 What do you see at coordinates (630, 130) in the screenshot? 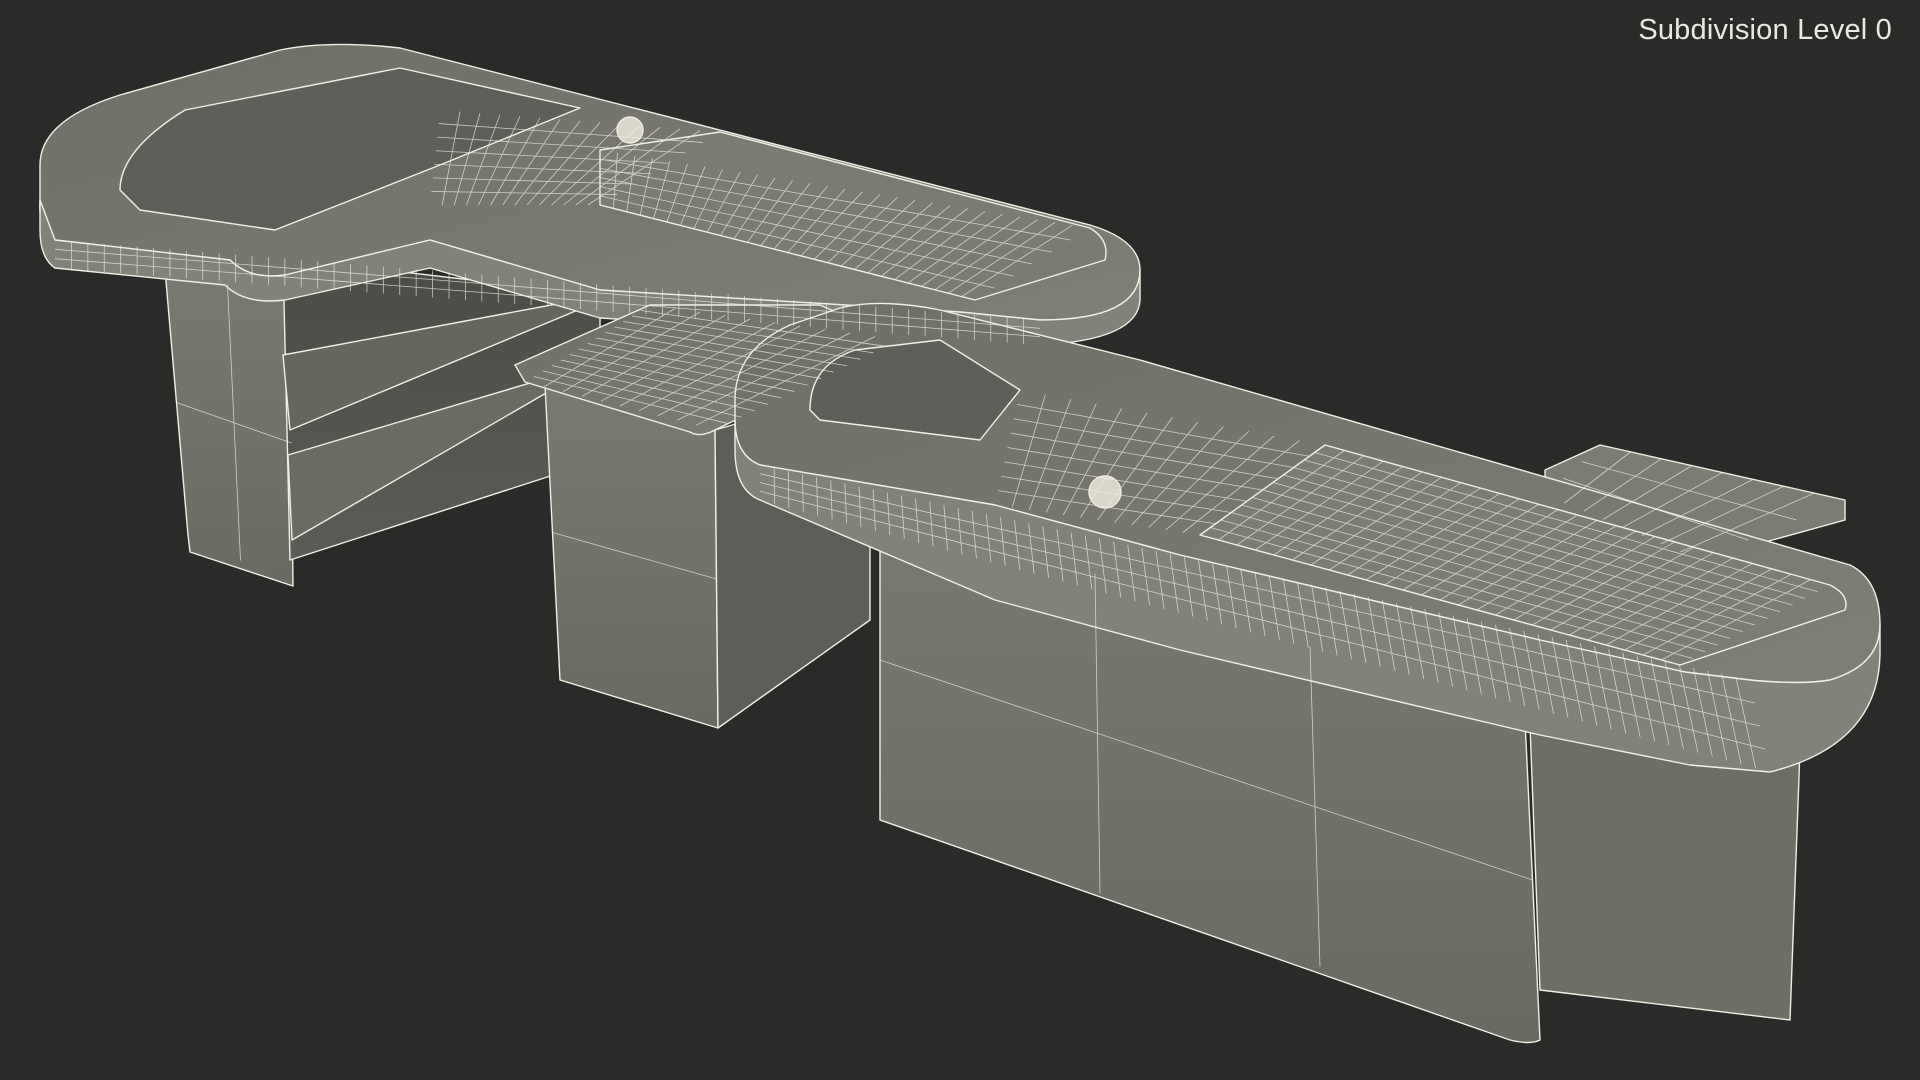
I see `rear-button` at bounding box center [630, 130].